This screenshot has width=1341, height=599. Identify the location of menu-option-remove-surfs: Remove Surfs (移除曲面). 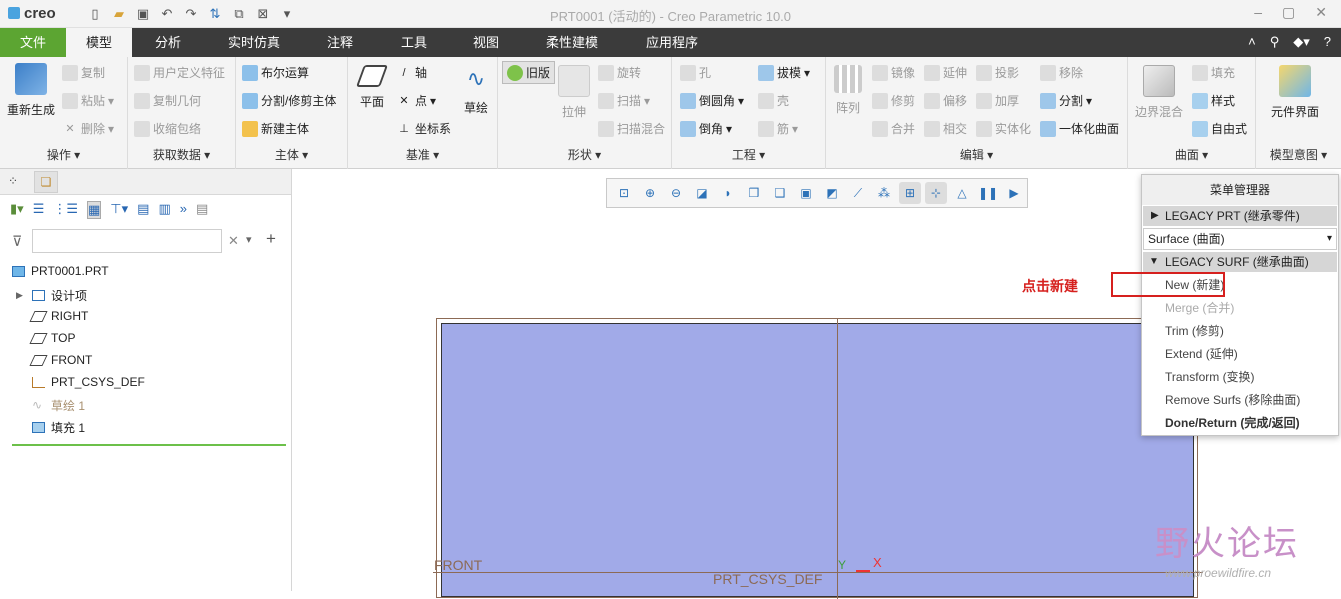
(1240, 400).